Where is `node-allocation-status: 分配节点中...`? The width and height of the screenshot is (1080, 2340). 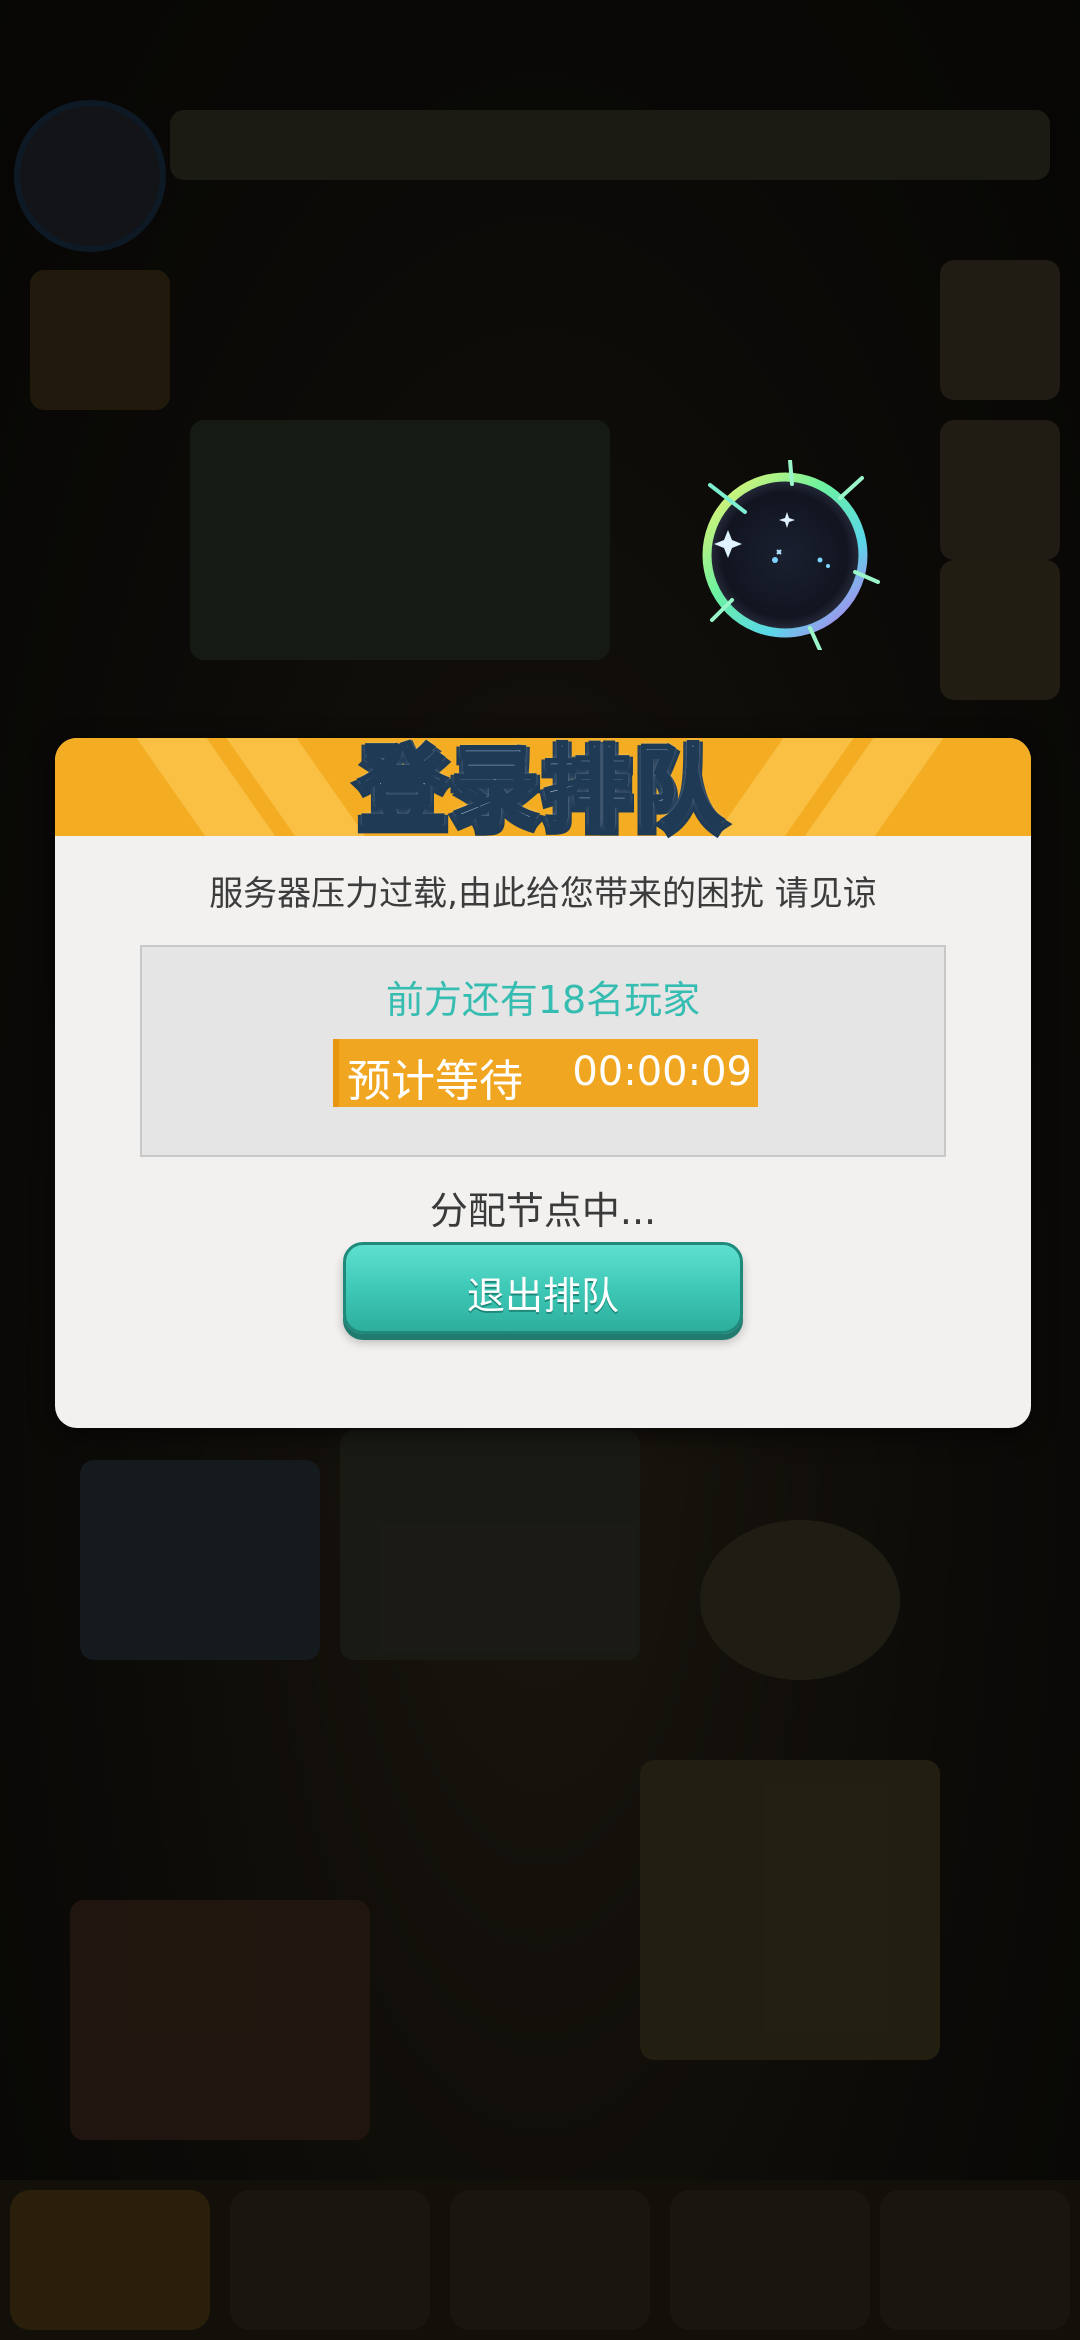
node-allocation-status: 分配节点中... is located at coordinates (543, 1211).